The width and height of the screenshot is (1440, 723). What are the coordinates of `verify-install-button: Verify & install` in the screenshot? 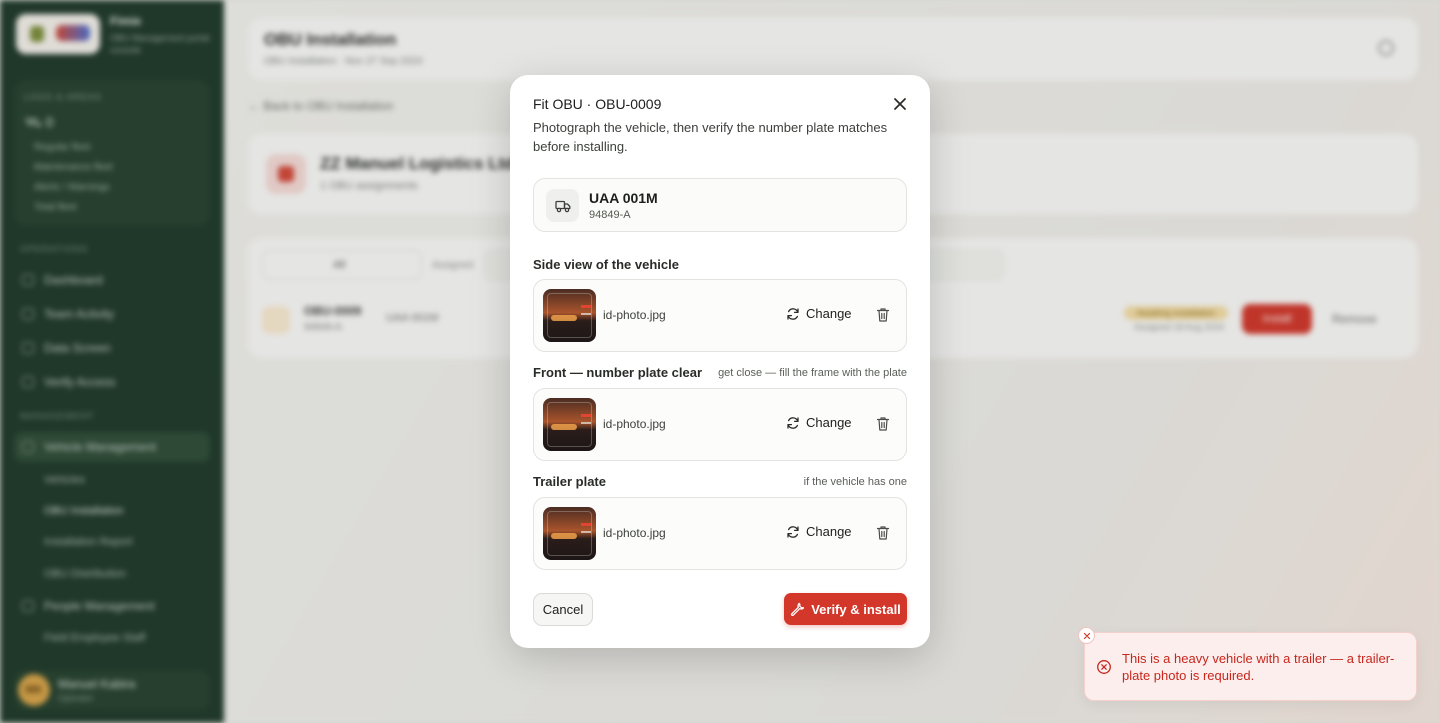 It's located at (845, 609).